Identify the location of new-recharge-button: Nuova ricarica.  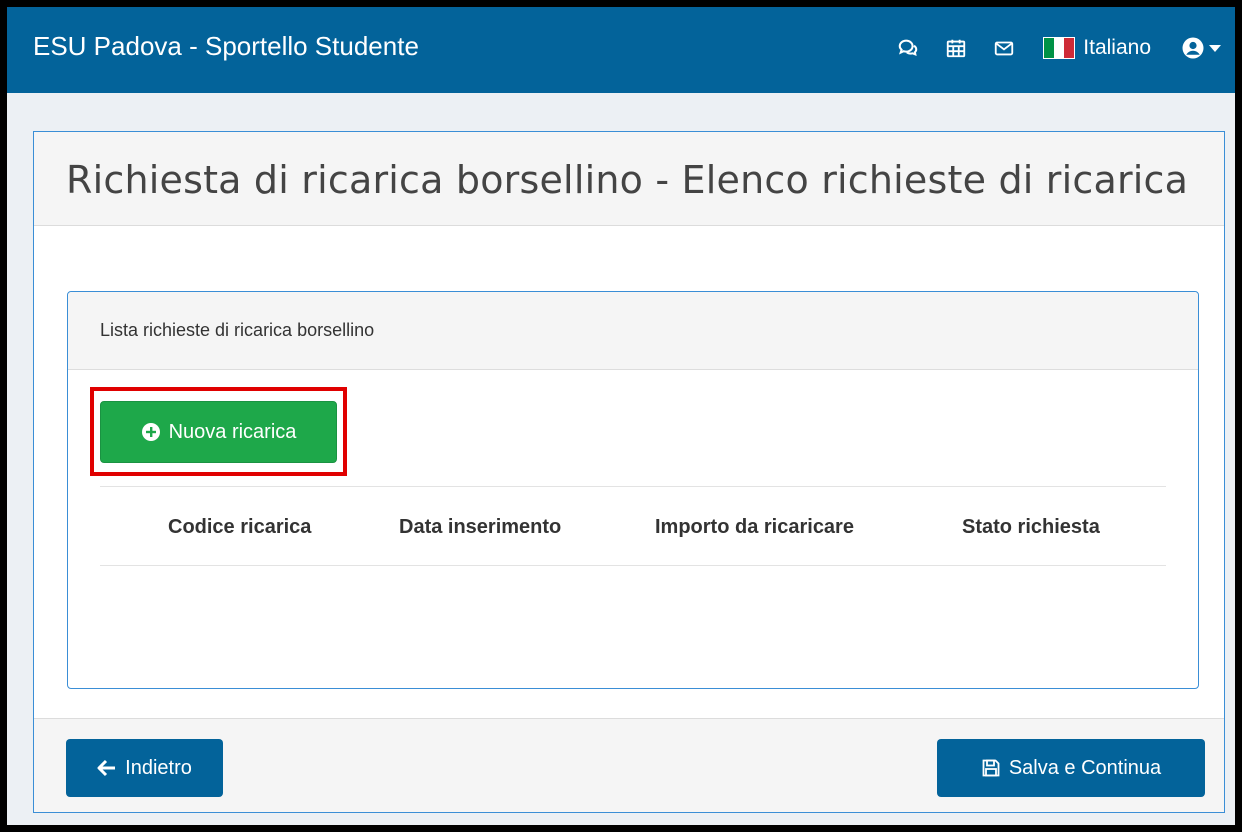
(218, 432).